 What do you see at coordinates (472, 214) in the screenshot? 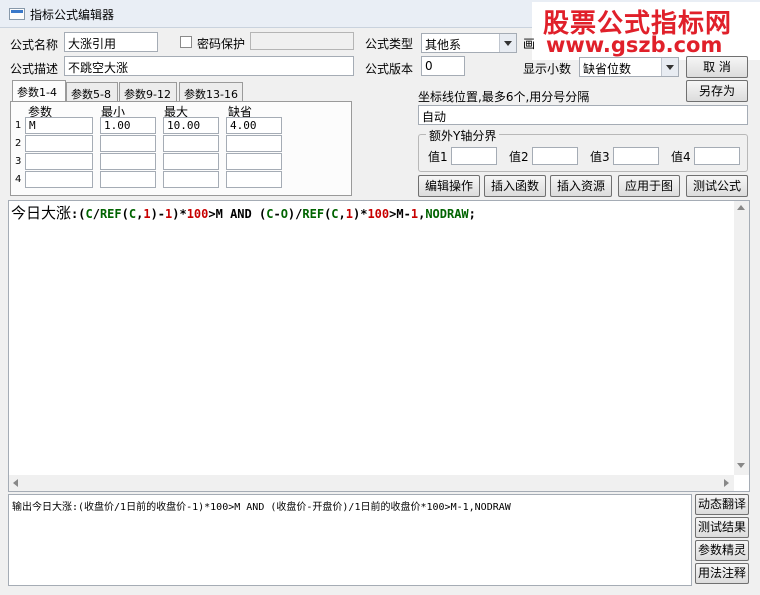
I see `code-operator: ;` at bounding box center [472, 214].